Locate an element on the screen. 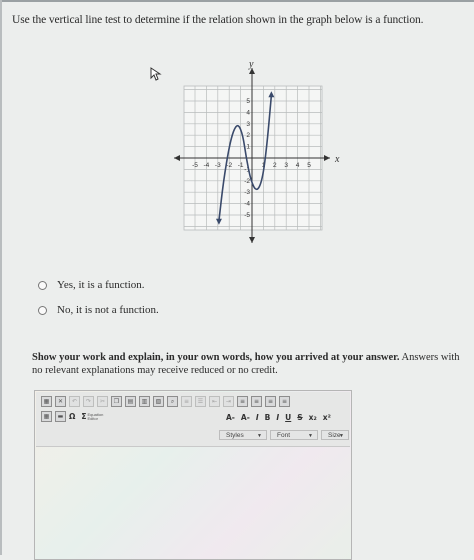 This screenshot has height=560, width=474. size-chevron-down-icon: ▼ is located at coordinates (341, 436).